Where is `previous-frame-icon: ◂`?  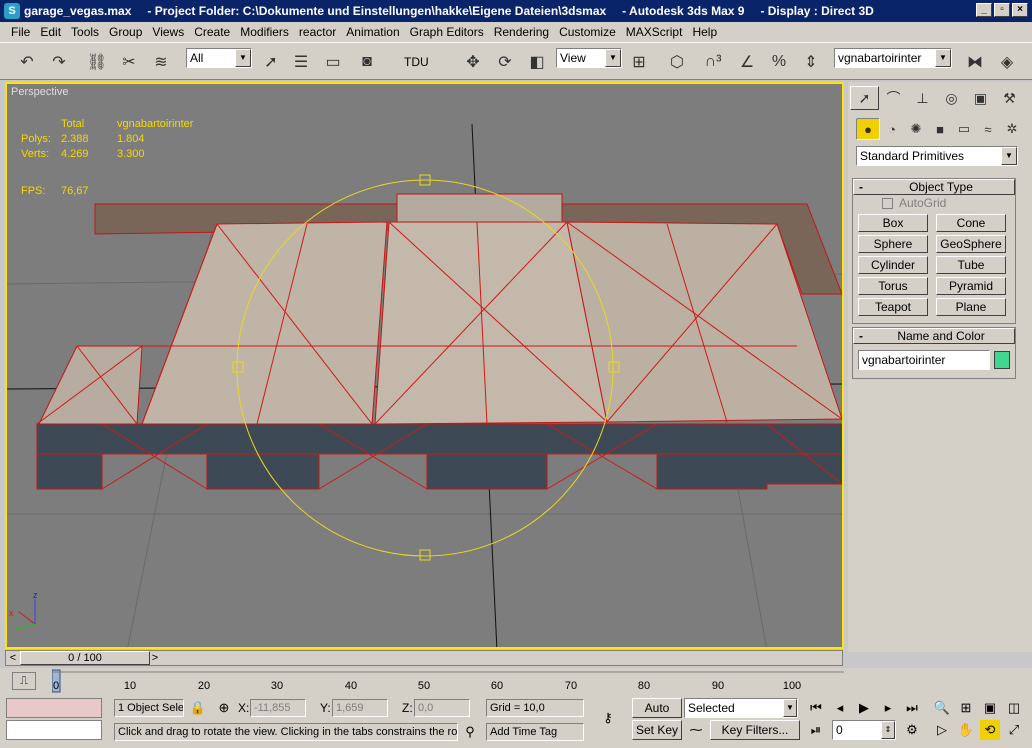
previous-frame-icon: ◂ is located at coordinates (840, 708).